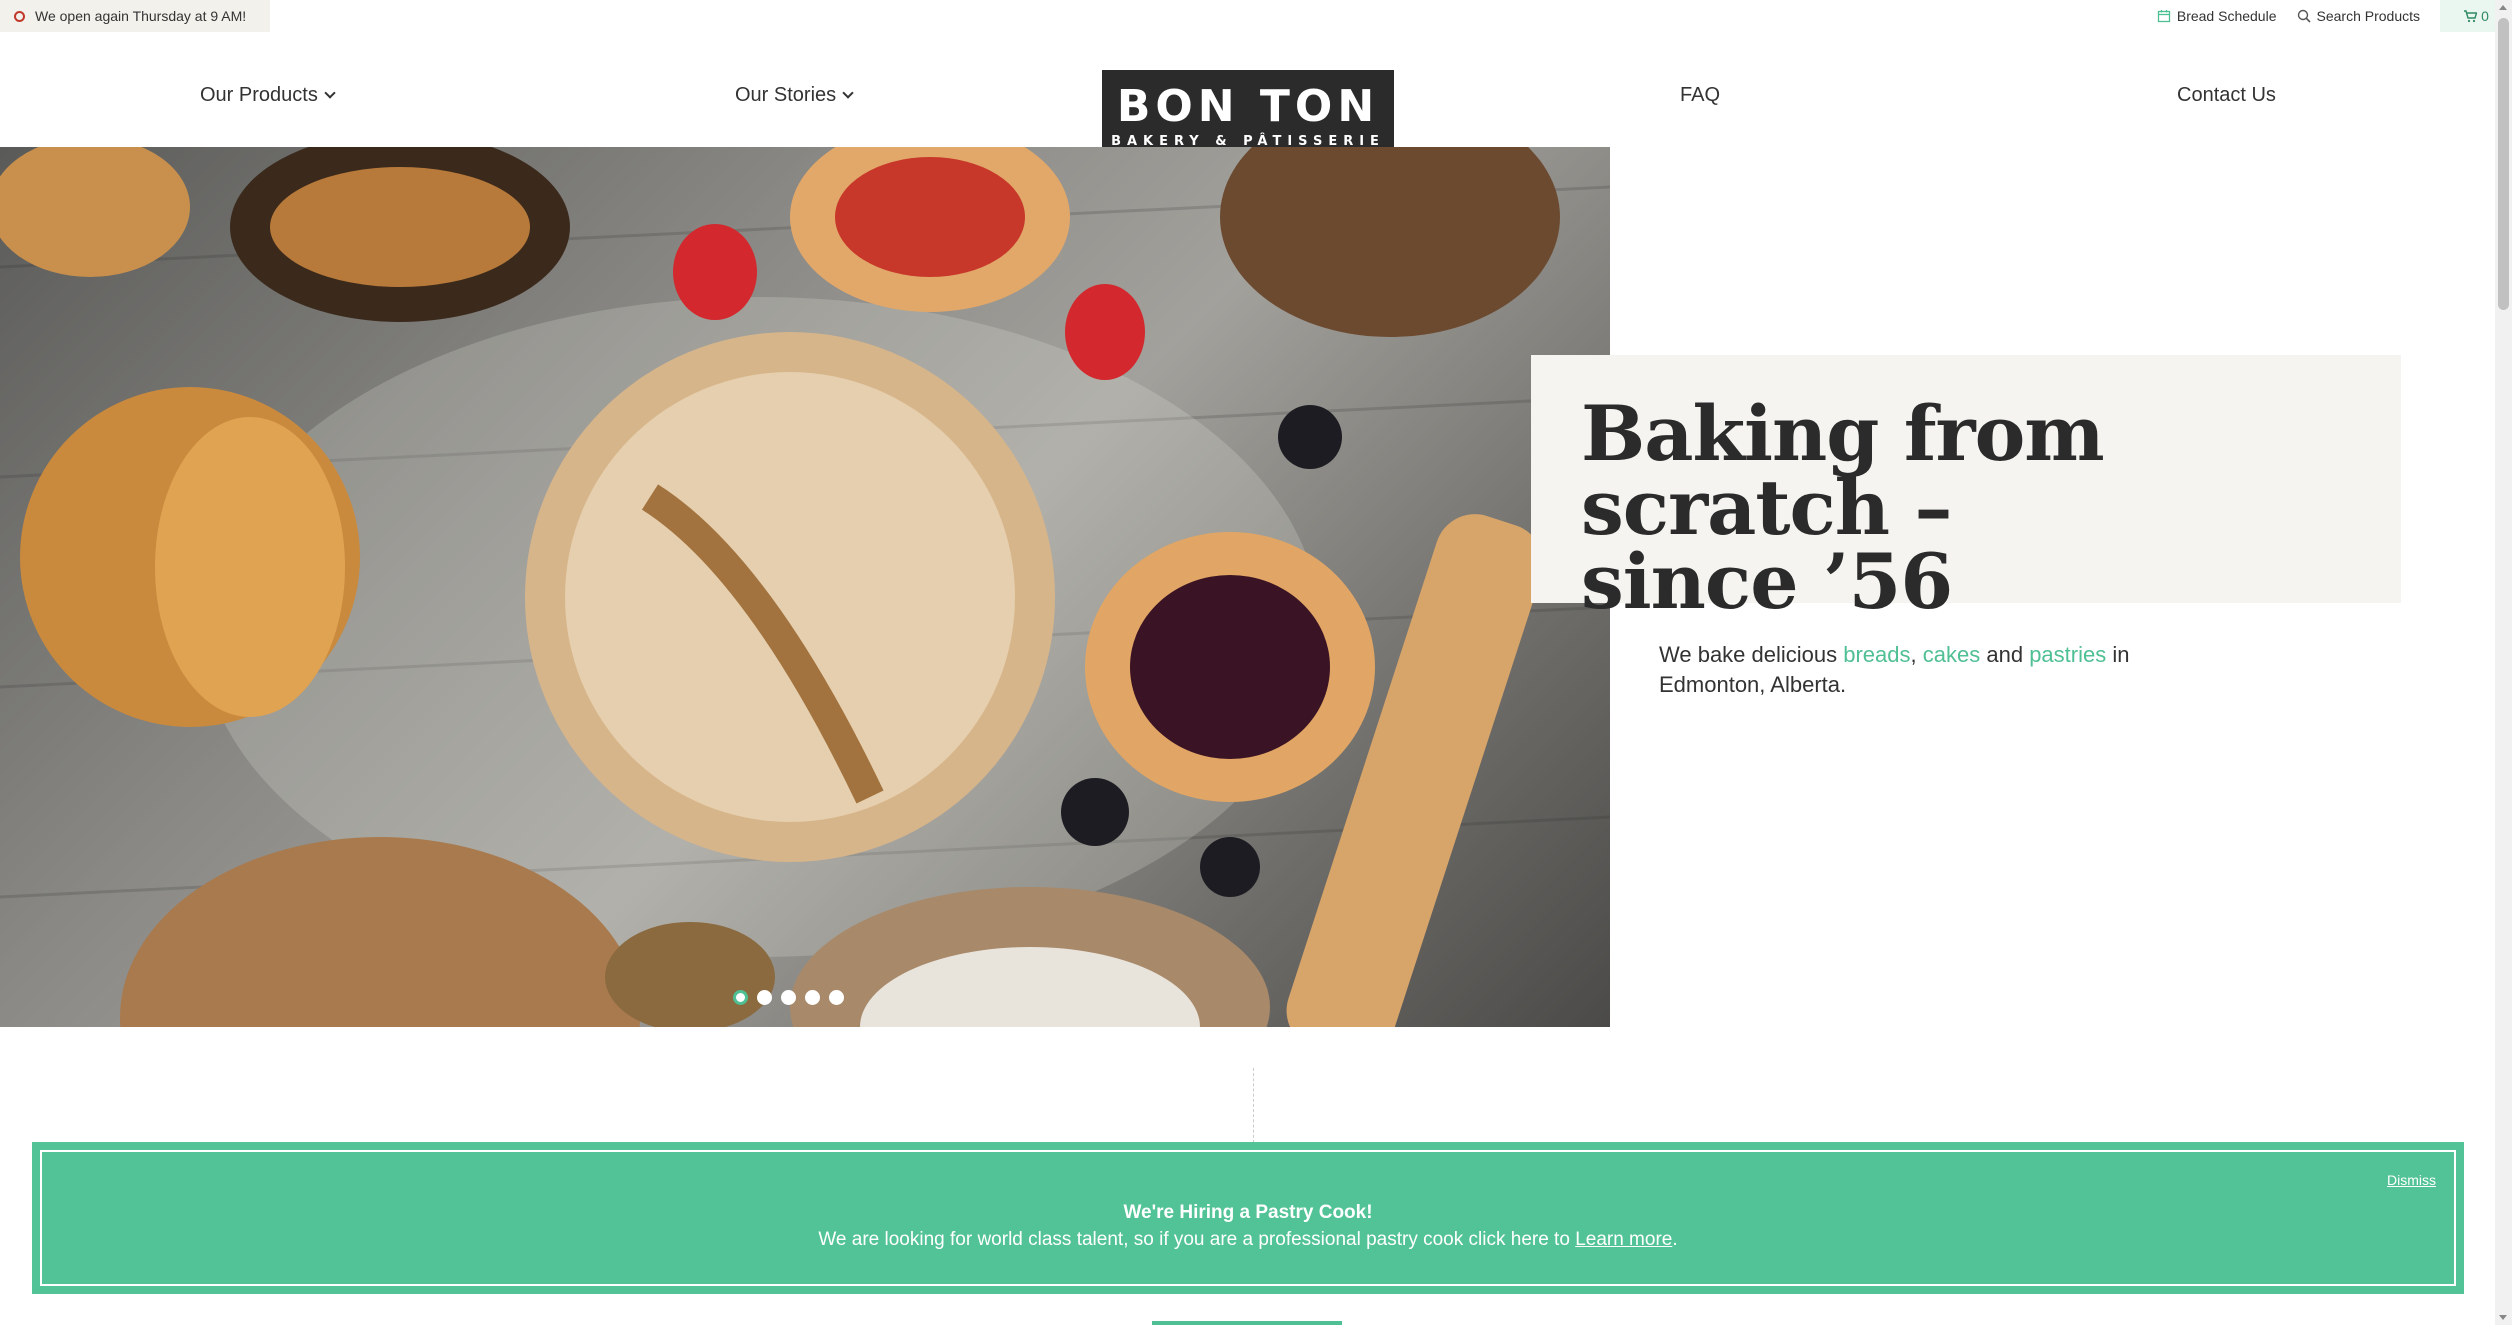 This screenshot has width=2512, height=1325. I want to click on utility-links: Bread Schedule Search Products 0, so click(2334, 16).